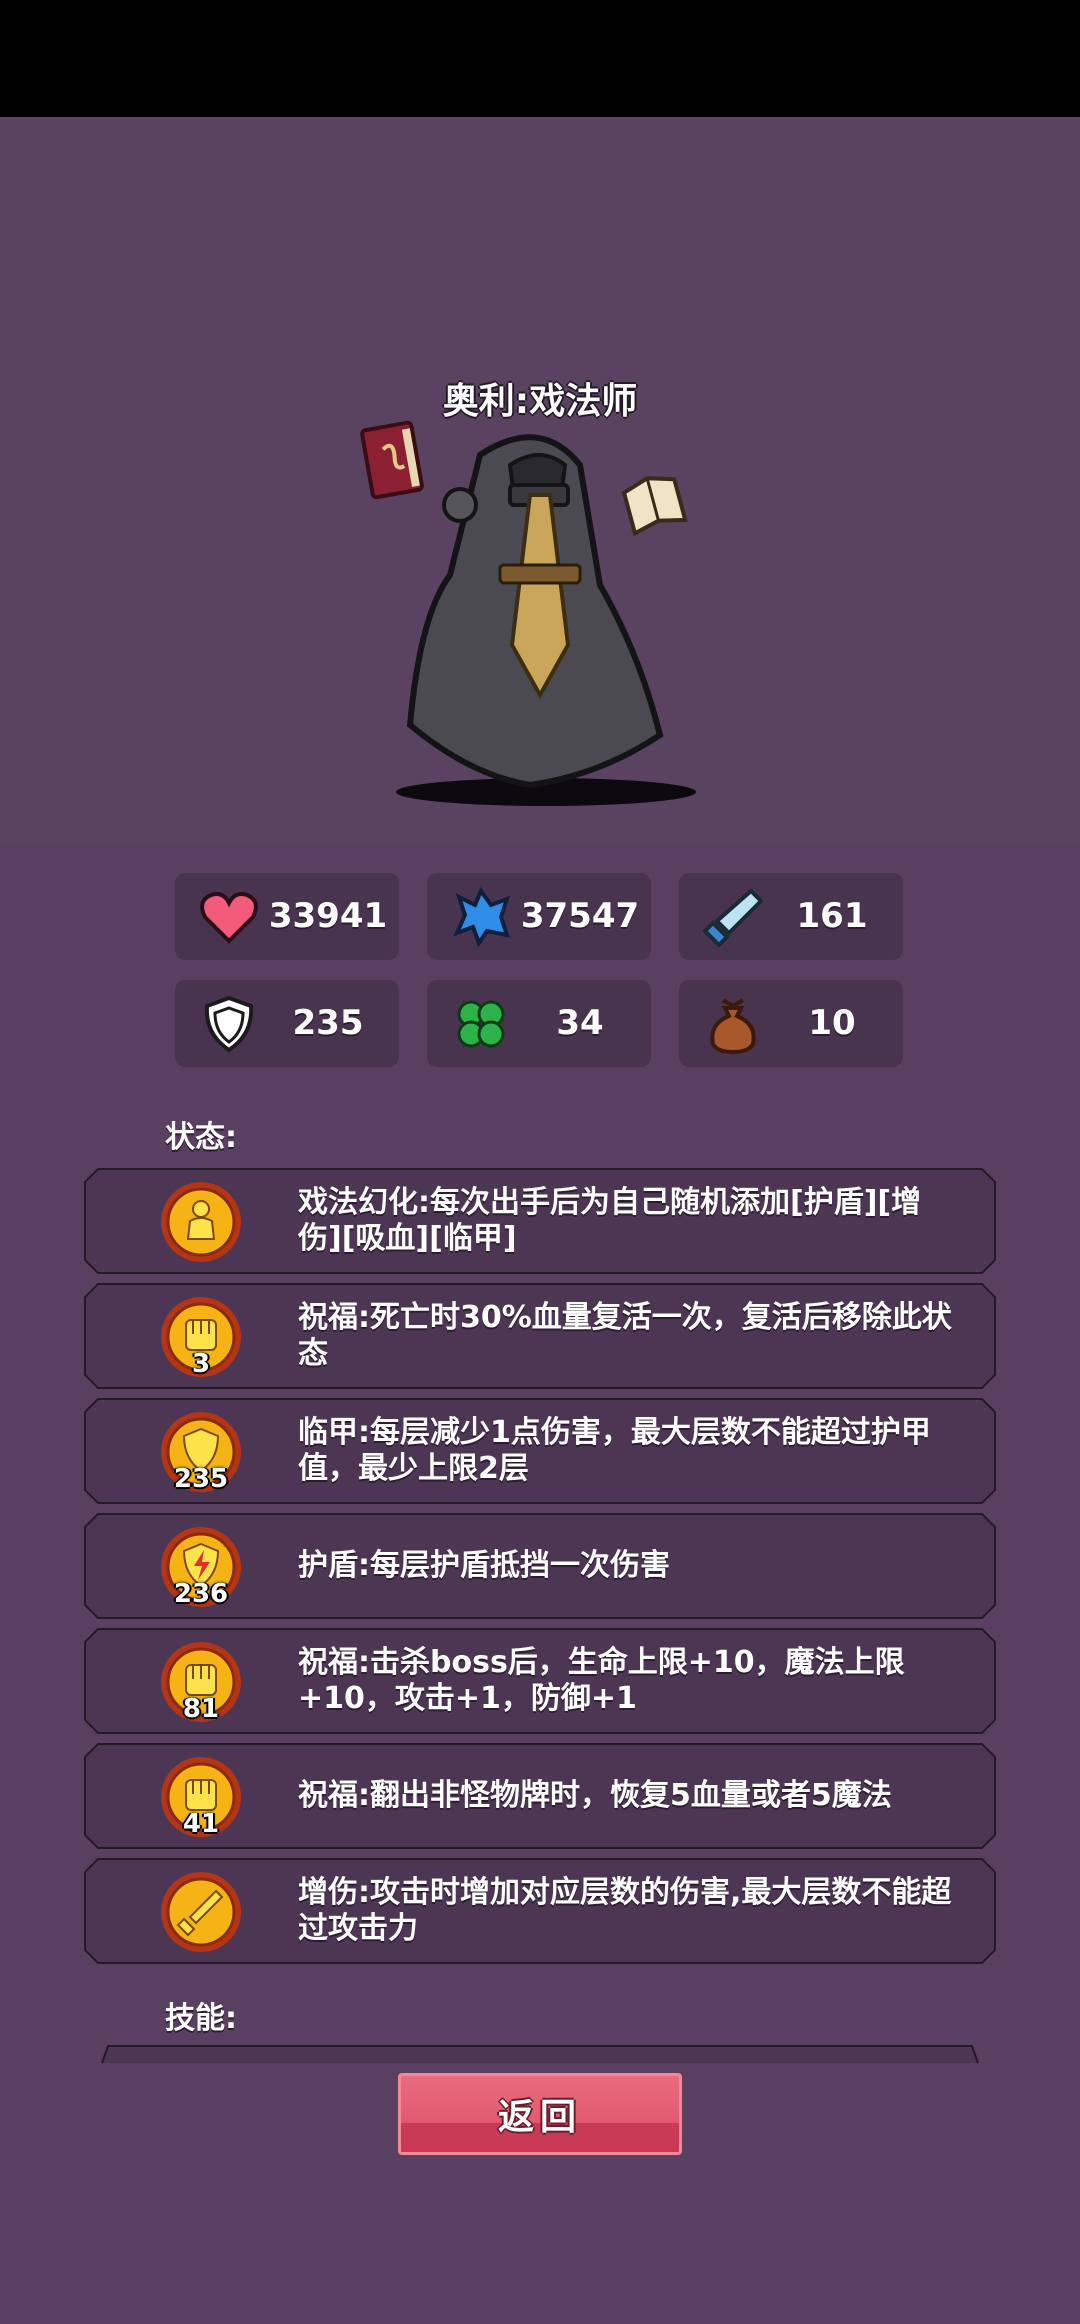 The image size is (1080, 2324). Describe the element at coordinates (328, 916) in the screenshot. I see `stat-health-value: 33941` at that location.